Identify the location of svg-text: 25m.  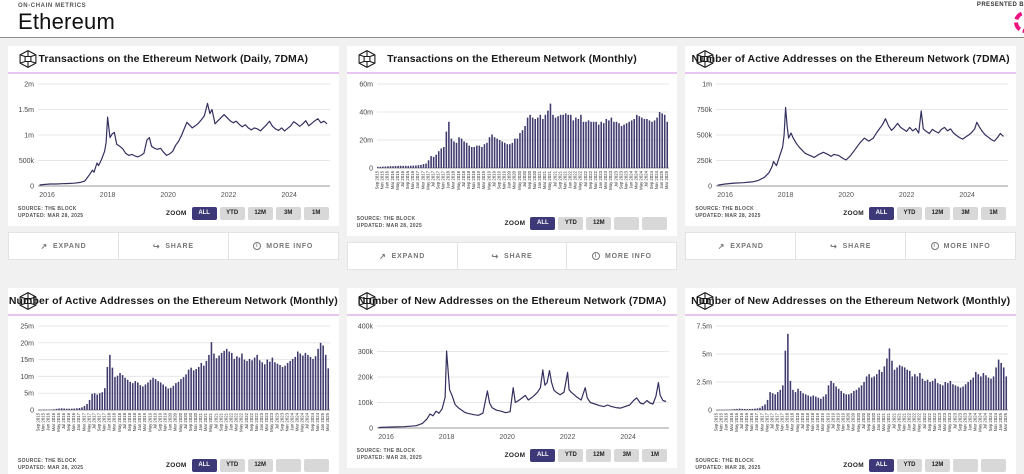
(28, 327).